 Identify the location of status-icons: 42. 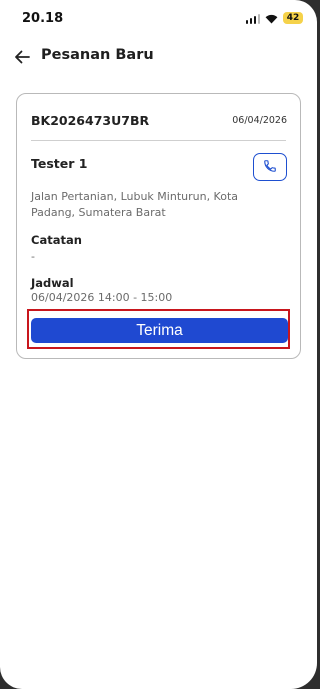
(274, 18).